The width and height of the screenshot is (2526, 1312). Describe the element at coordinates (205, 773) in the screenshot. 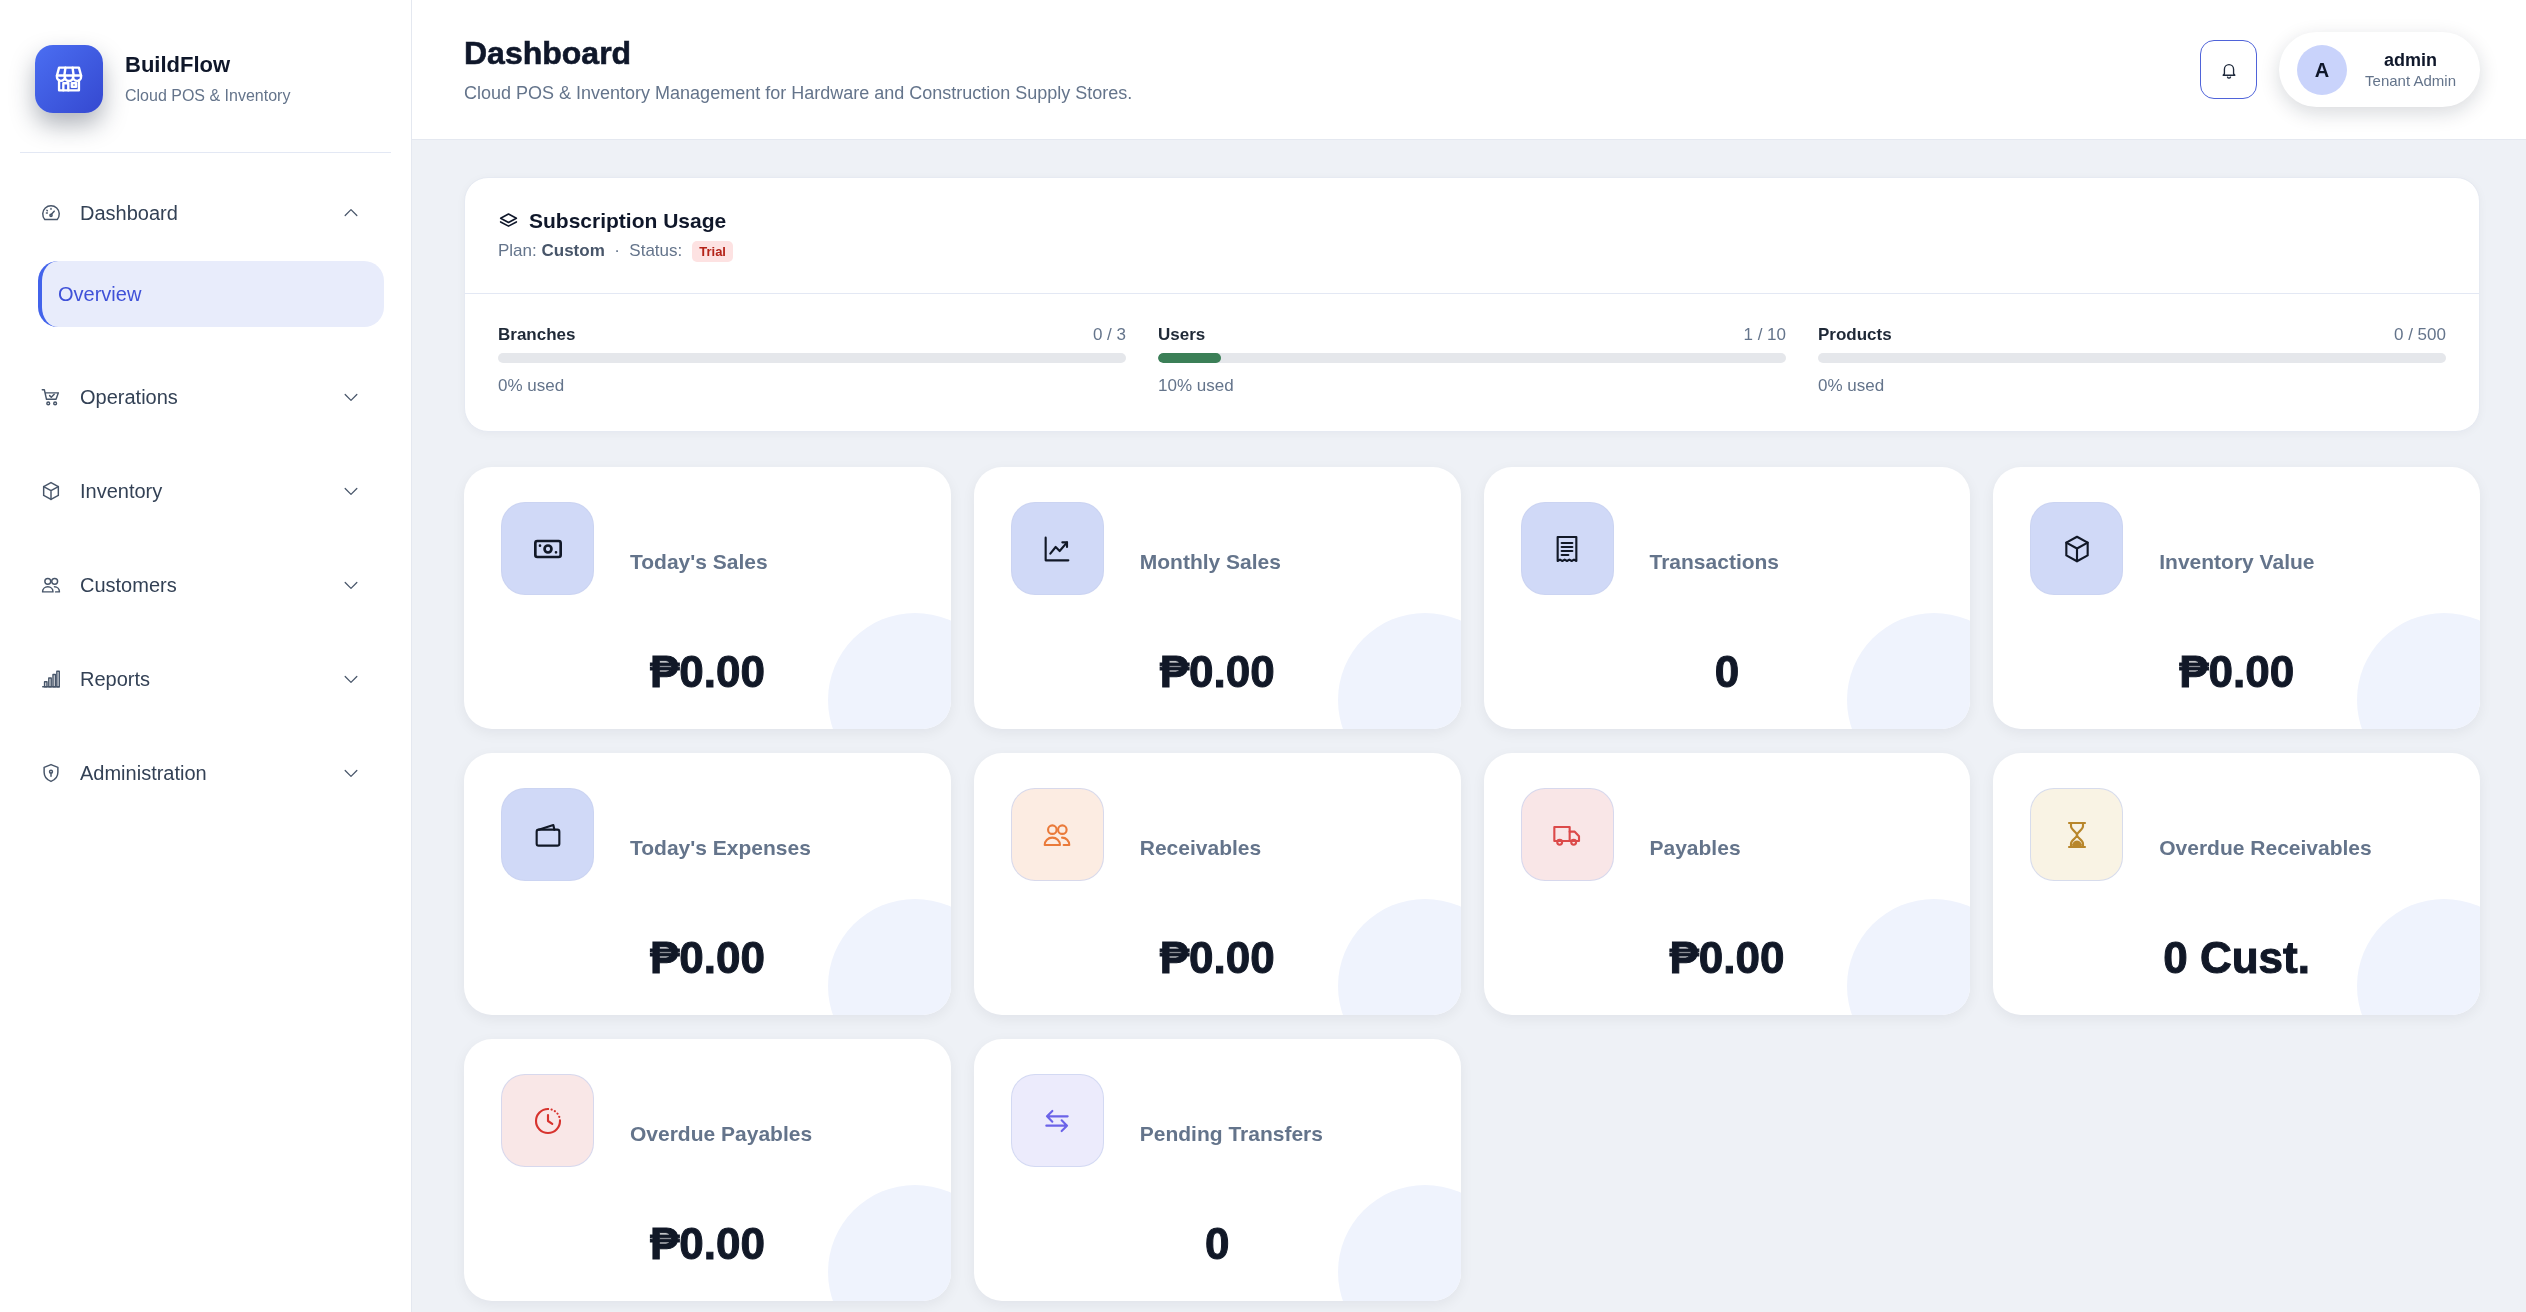

I see `nav-item: Administration` at that location.